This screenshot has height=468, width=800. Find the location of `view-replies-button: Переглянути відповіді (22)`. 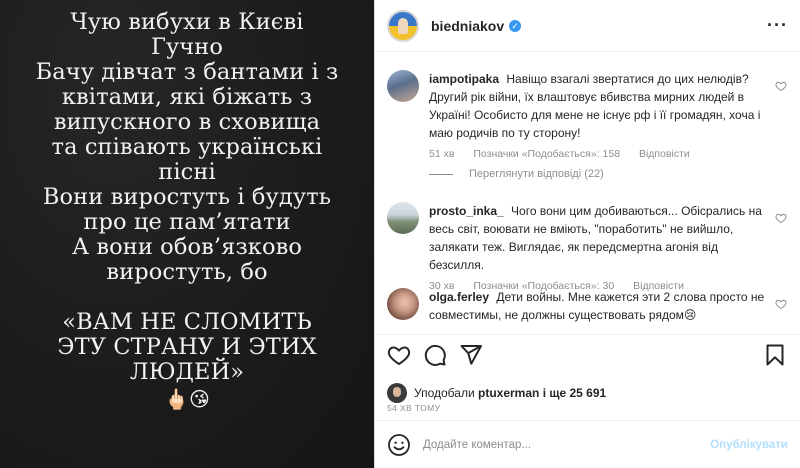

view-replies-button: Переглянути відповіді (22) is located at coordinates (516, 174).